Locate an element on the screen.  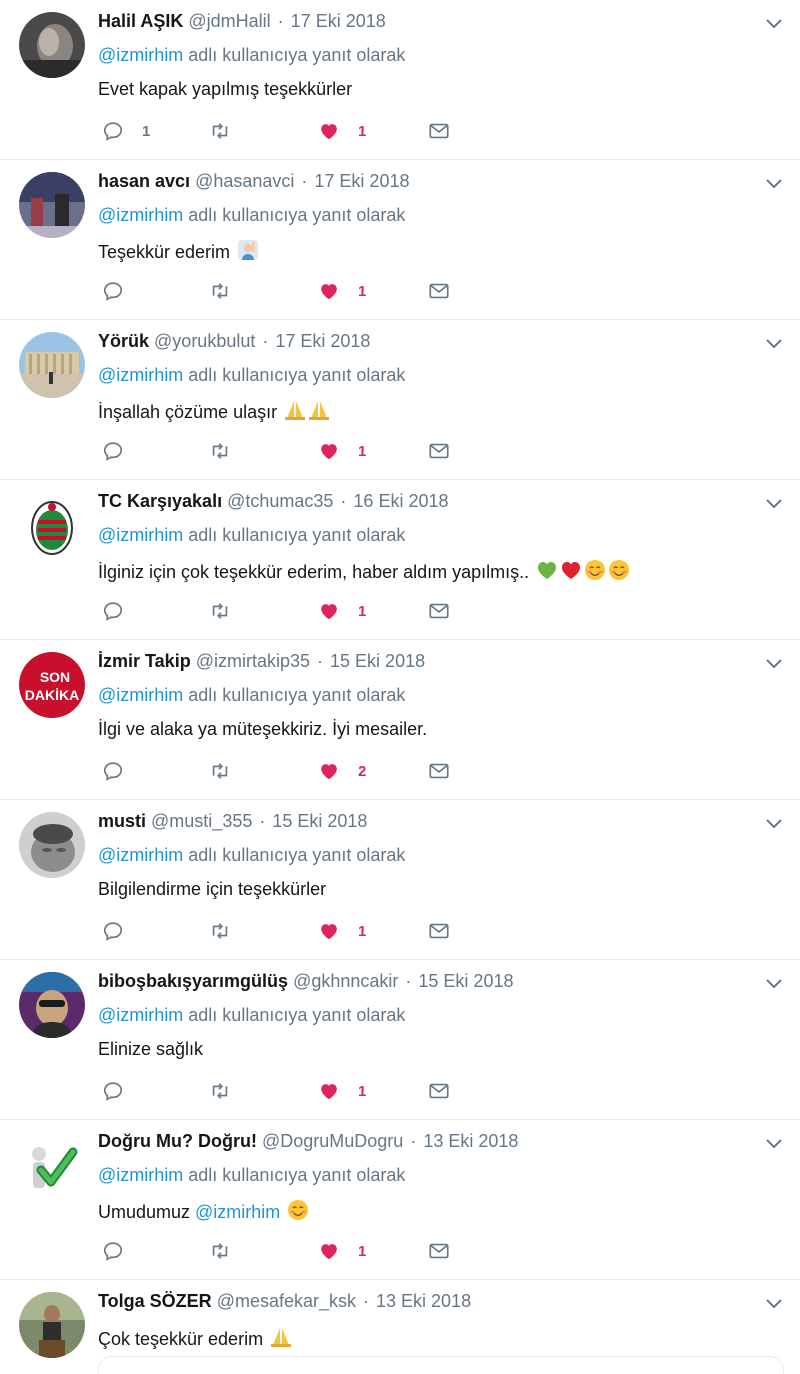
author-handle: @mesafekar_ksk is located at coordinates (286, 1301).